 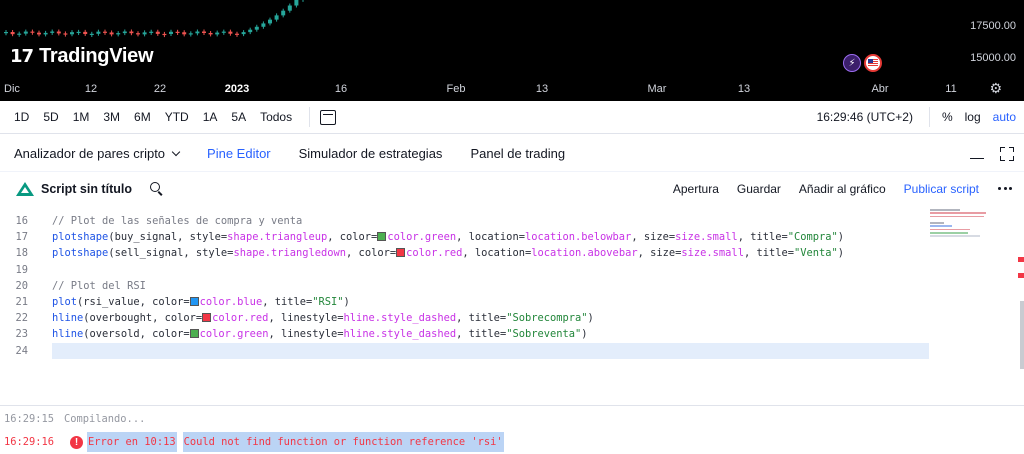 I want to click on scrollbar-error-marker, so click(x=1021, y=259).